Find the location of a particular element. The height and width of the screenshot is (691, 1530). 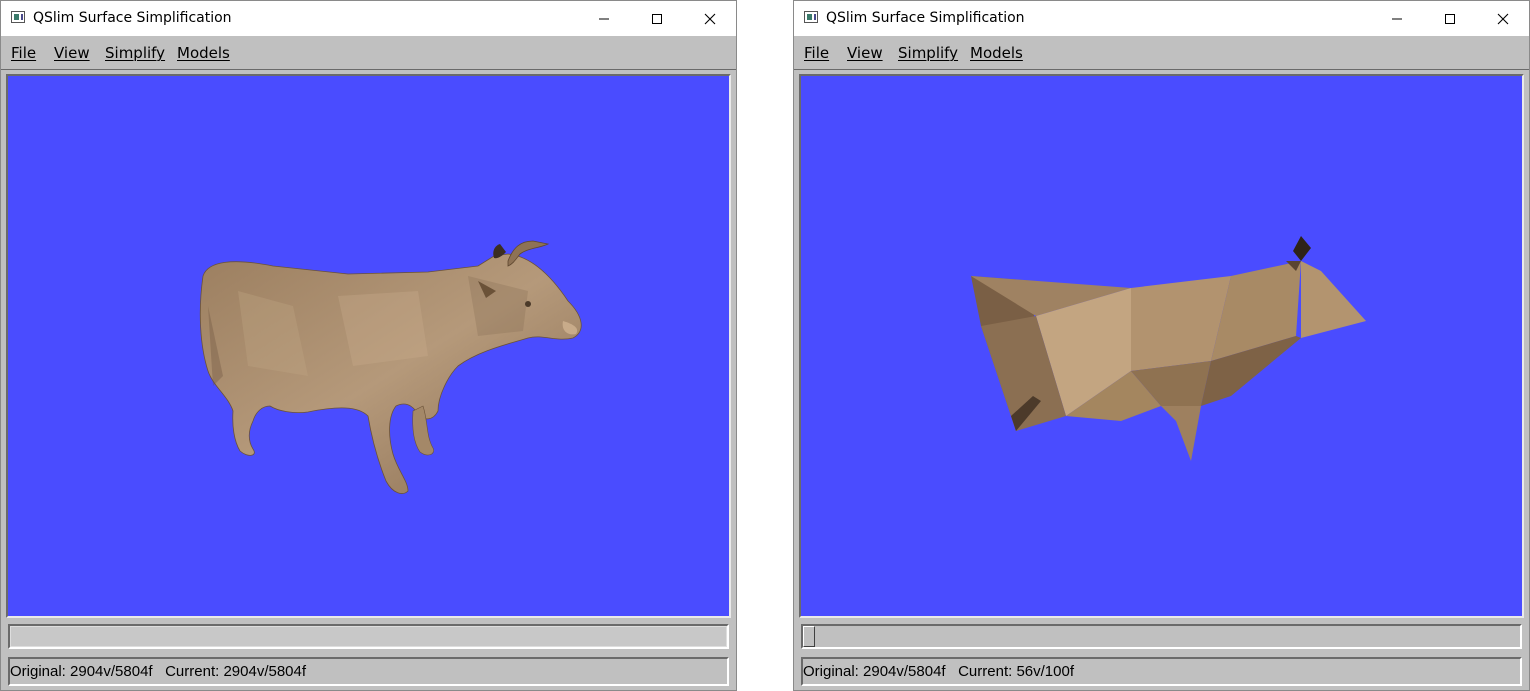

status-bar: Original: 2904v/5804f Current: 56v/100f is located at coordinates (1161, 671).